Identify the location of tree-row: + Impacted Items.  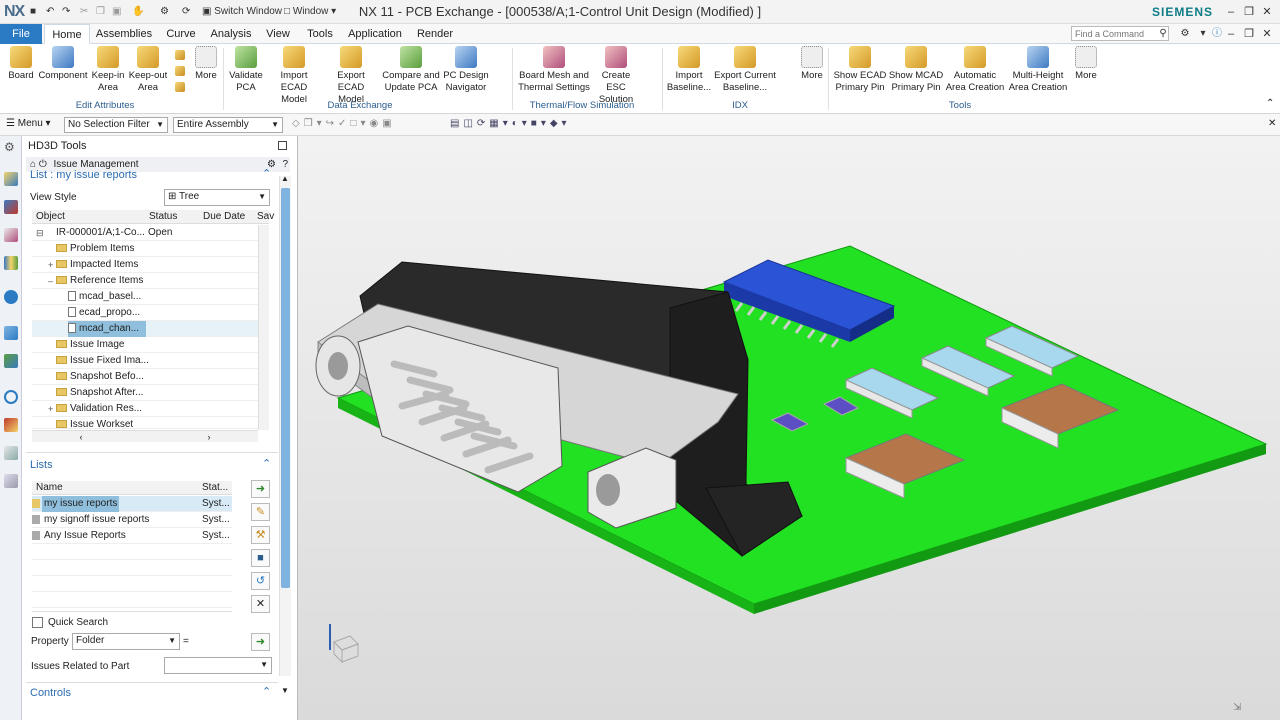
(150, 265).